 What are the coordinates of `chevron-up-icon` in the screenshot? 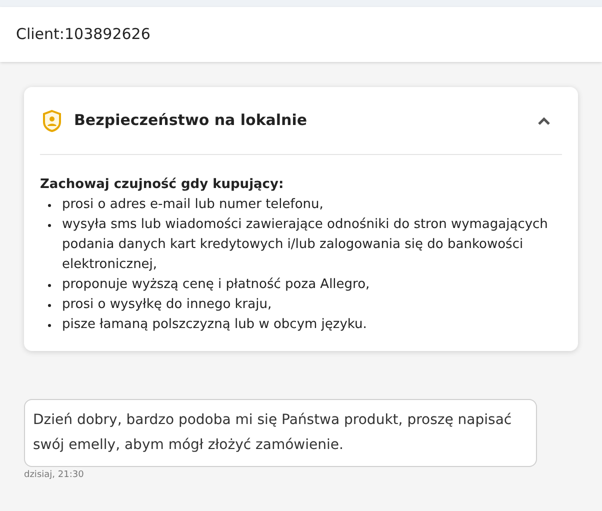 It's located at (544, 120).